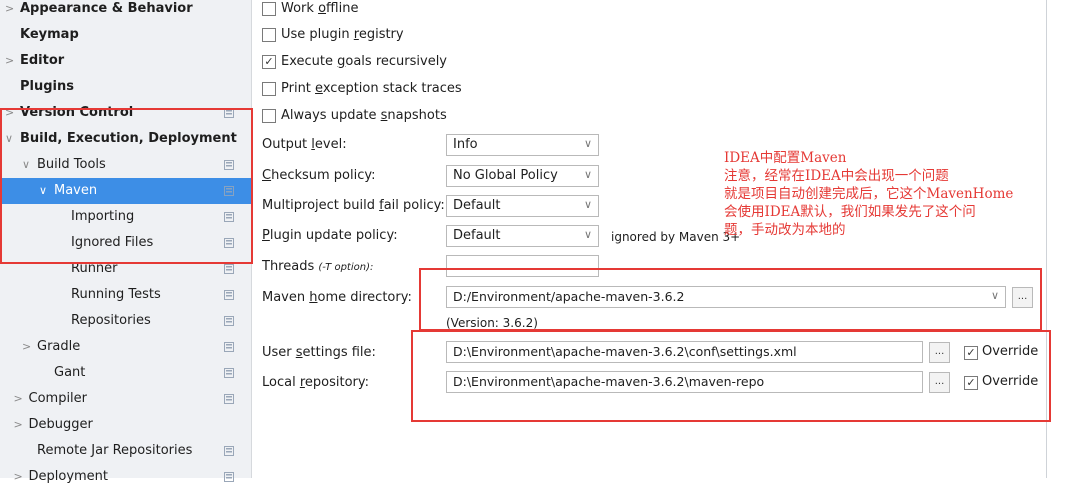  Describe the element at coordinates (60, 424) in the screenshot. I see `sidebar-item-label: Debugger` at that location.